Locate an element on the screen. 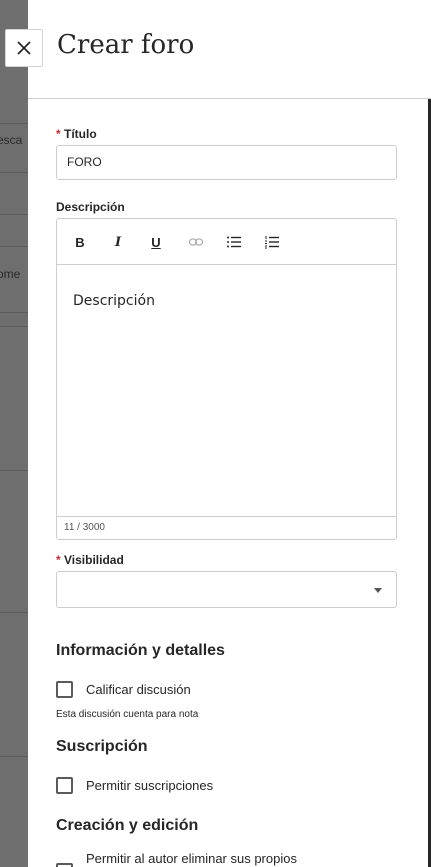 The height and width of the screenshot is (867, 431). bulleted-list-button is located at coordinates (234, 242).